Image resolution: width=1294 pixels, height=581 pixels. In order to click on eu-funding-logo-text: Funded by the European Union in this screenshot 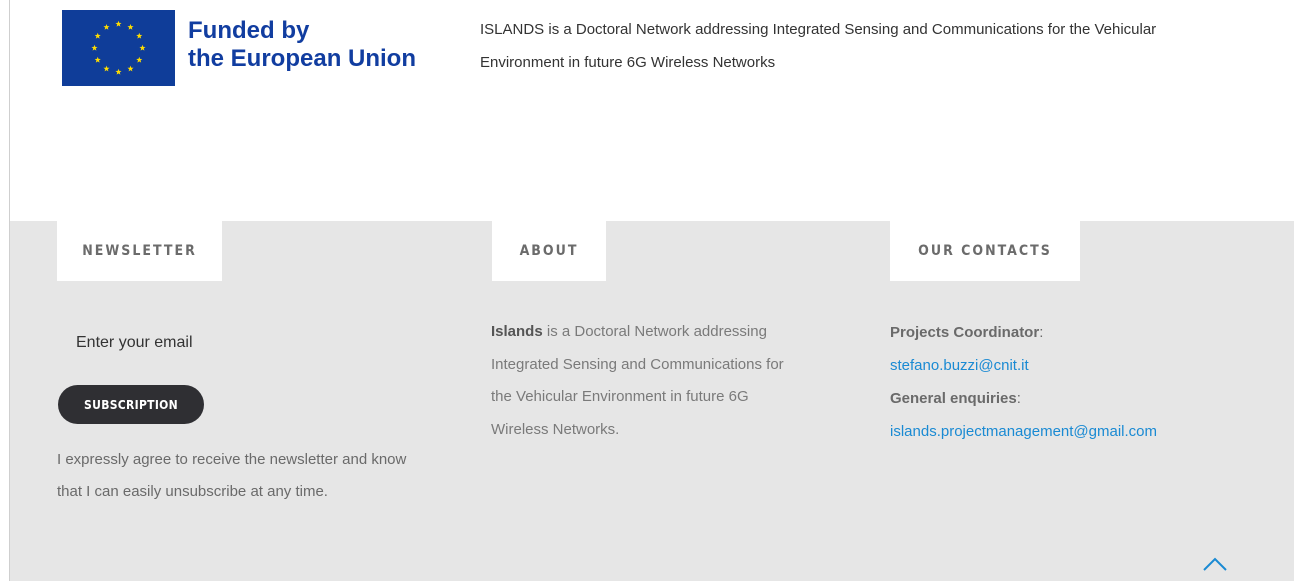, I will do `click(302, 45)`.